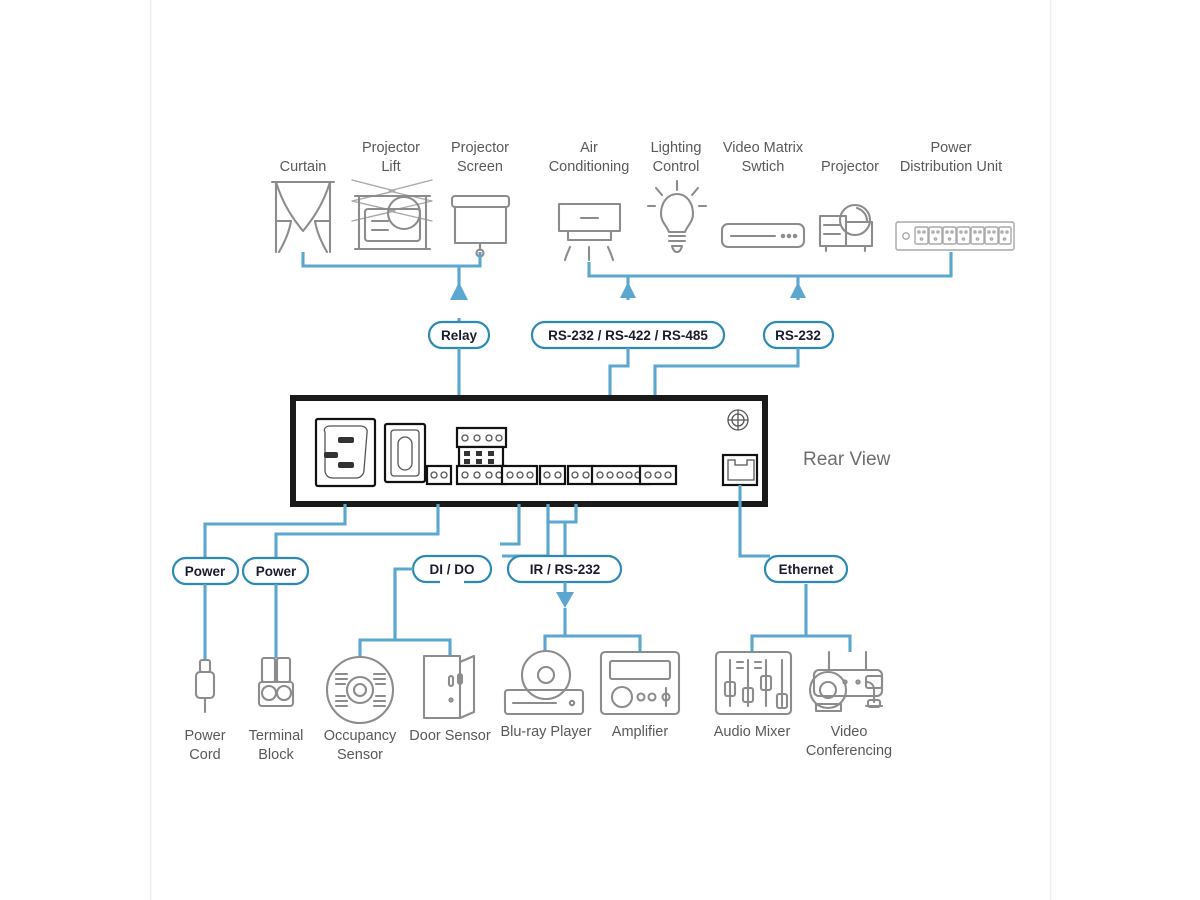 The width and height of the screenshot is (1200, 900). What do you see at coordinates (763, 235) in the screenshot?
I see `video-matrix-switch-icon` at bounding box center [763, 235].